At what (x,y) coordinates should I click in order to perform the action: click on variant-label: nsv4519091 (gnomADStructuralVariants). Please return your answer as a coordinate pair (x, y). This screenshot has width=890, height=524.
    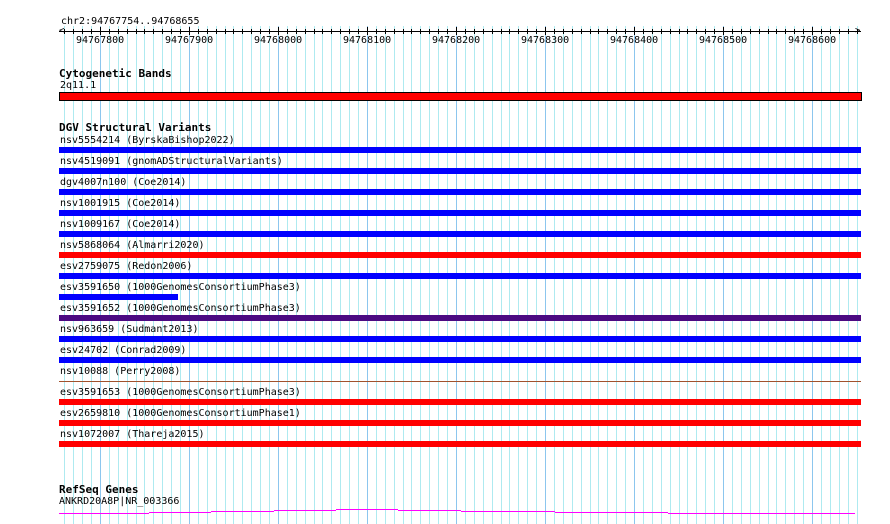
    Looking at the image, I should click on (171, 161).